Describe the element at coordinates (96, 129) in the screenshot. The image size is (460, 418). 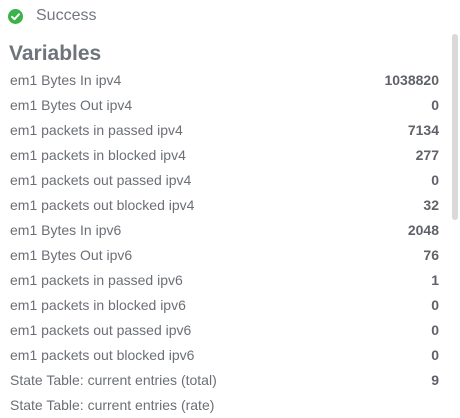
I see `variable-name: em1 packets in passed ipv4` at that location.